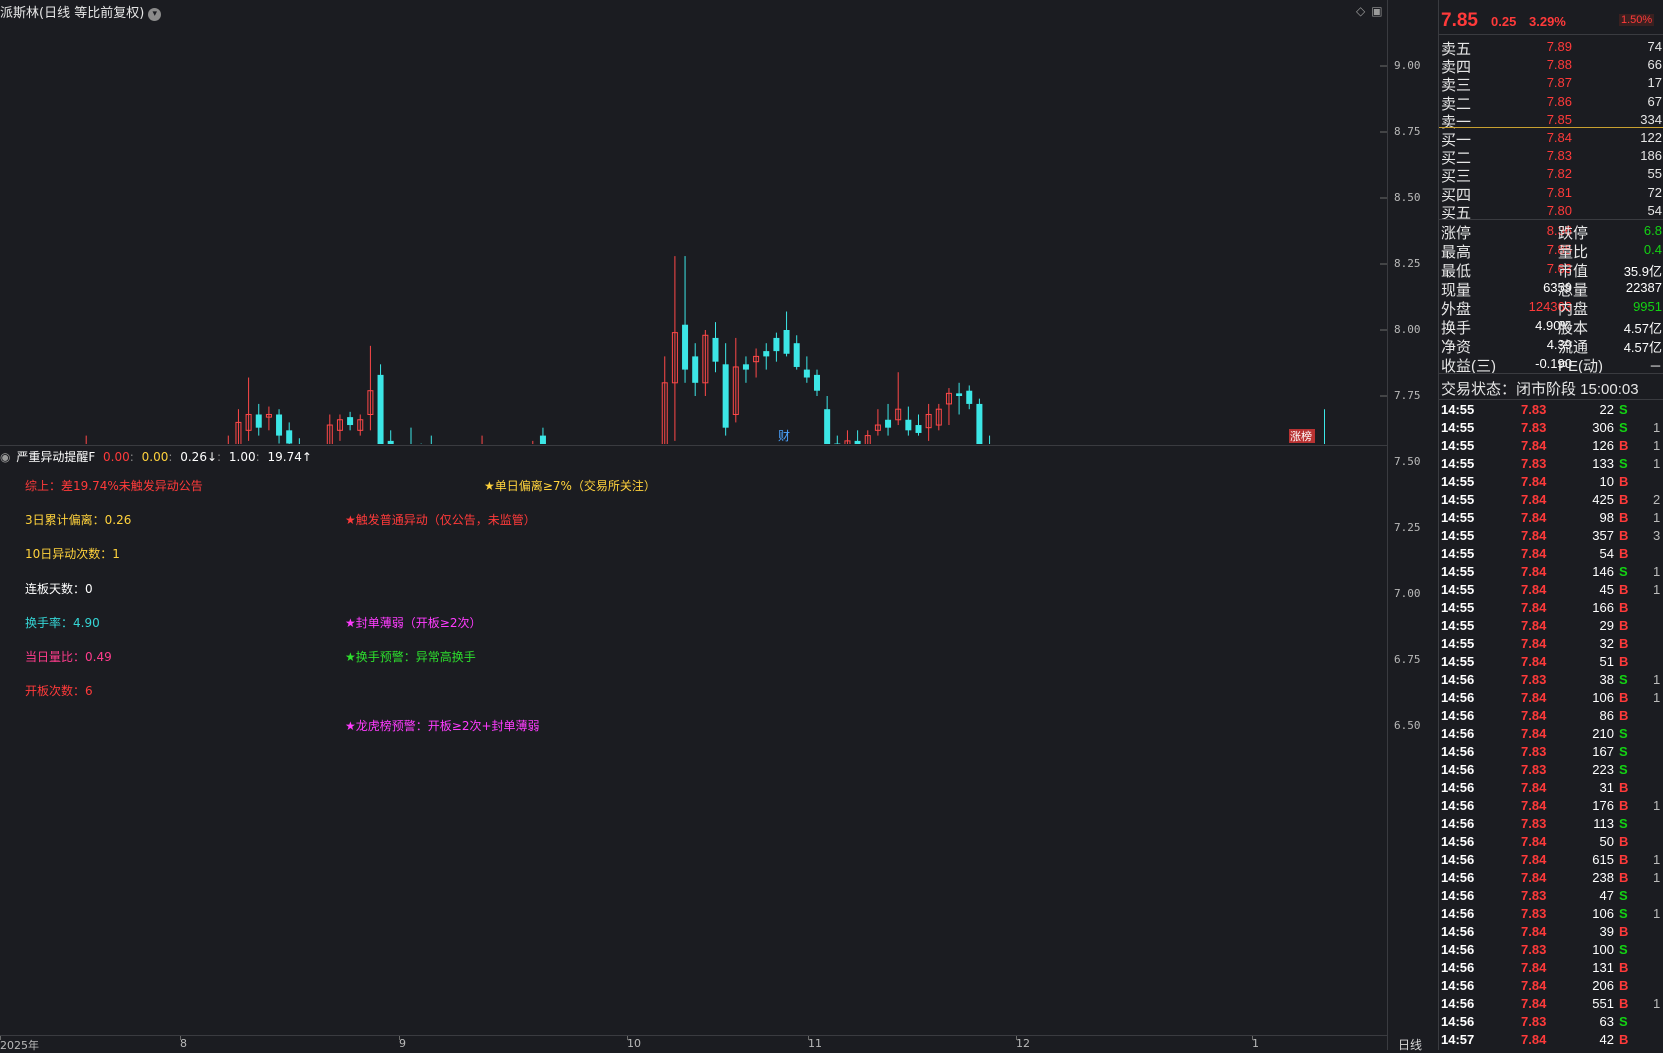  What do you see at coordinates (1551, 483) in the screenshot?
I see `tick-row: 14:557.8410B` at bounding box center [1551, 483].